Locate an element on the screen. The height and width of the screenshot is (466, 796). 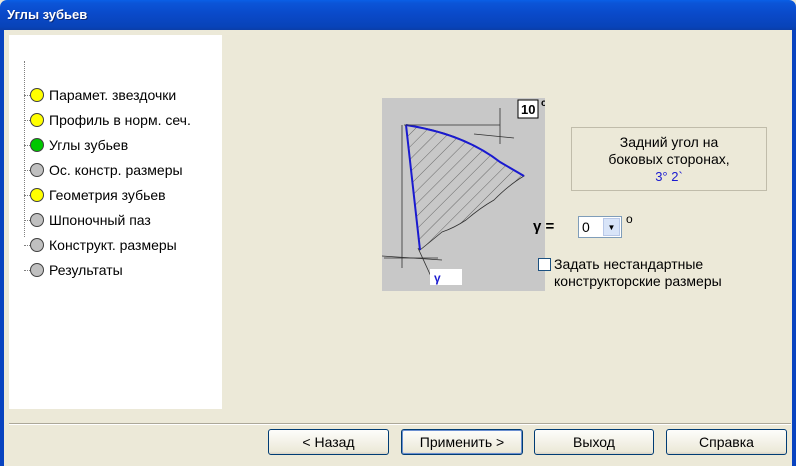
tree-item-design-dimensions: Конструкт. размеры is located at coordinates (100, 245).